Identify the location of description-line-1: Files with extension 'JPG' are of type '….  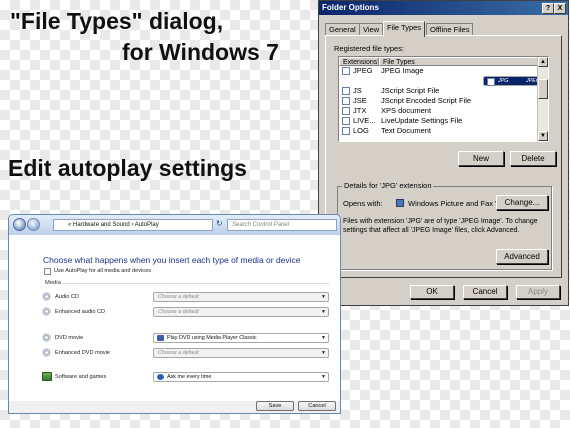
(440, 221).